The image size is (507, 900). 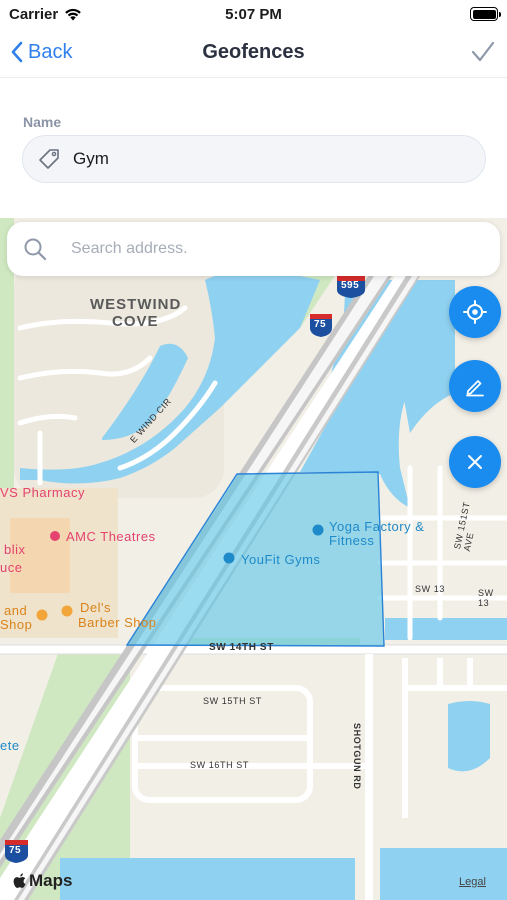 What do you see at coordinates (19, 880) in the screenshot?
I see `apple-logo-icon` at bounding box center [19, 880].